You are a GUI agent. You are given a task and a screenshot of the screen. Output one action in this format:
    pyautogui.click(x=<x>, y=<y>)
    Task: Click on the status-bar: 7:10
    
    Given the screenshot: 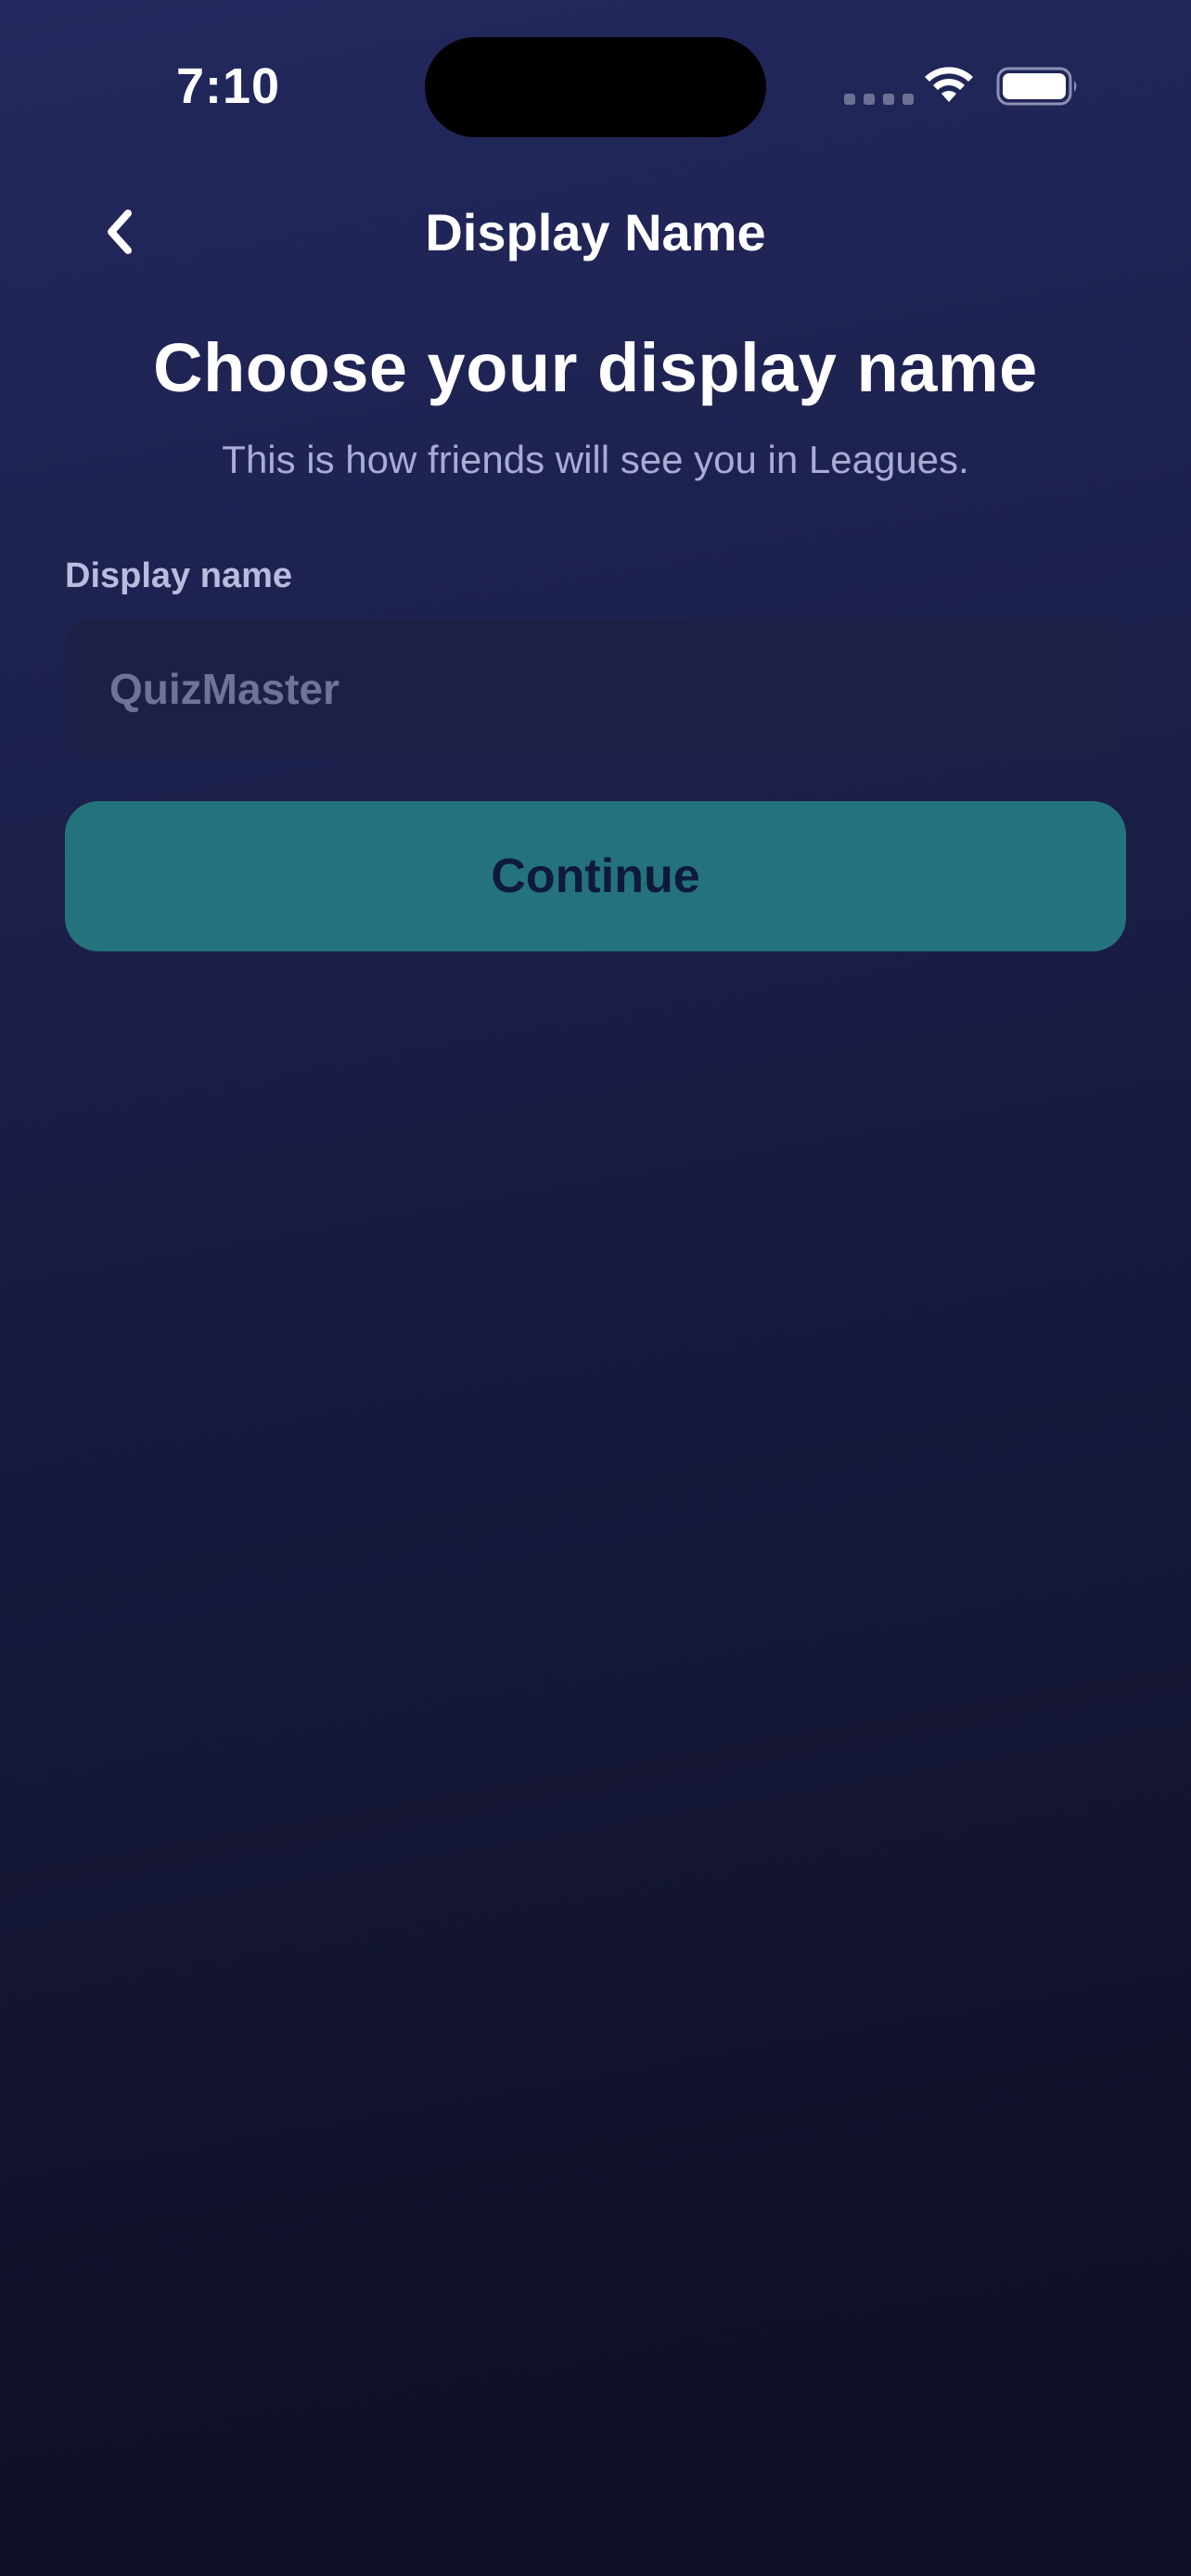 What is the action you would take?
    pyautogui.click(x=595, y=88)
    